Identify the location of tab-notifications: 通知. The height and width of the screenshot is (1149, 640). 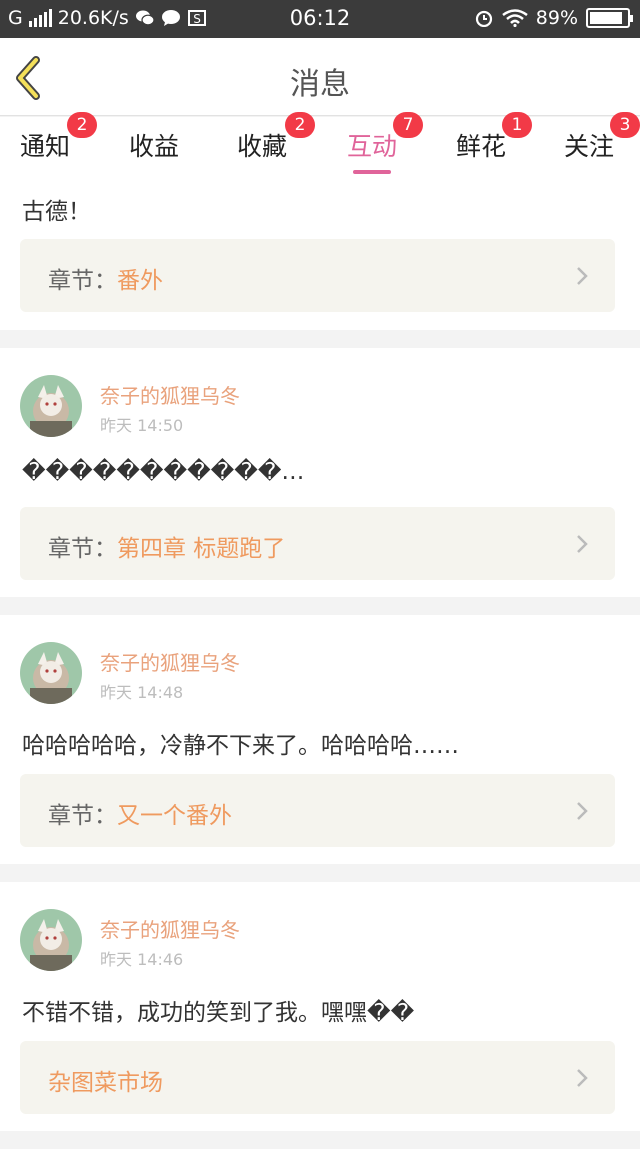
(45, 145).